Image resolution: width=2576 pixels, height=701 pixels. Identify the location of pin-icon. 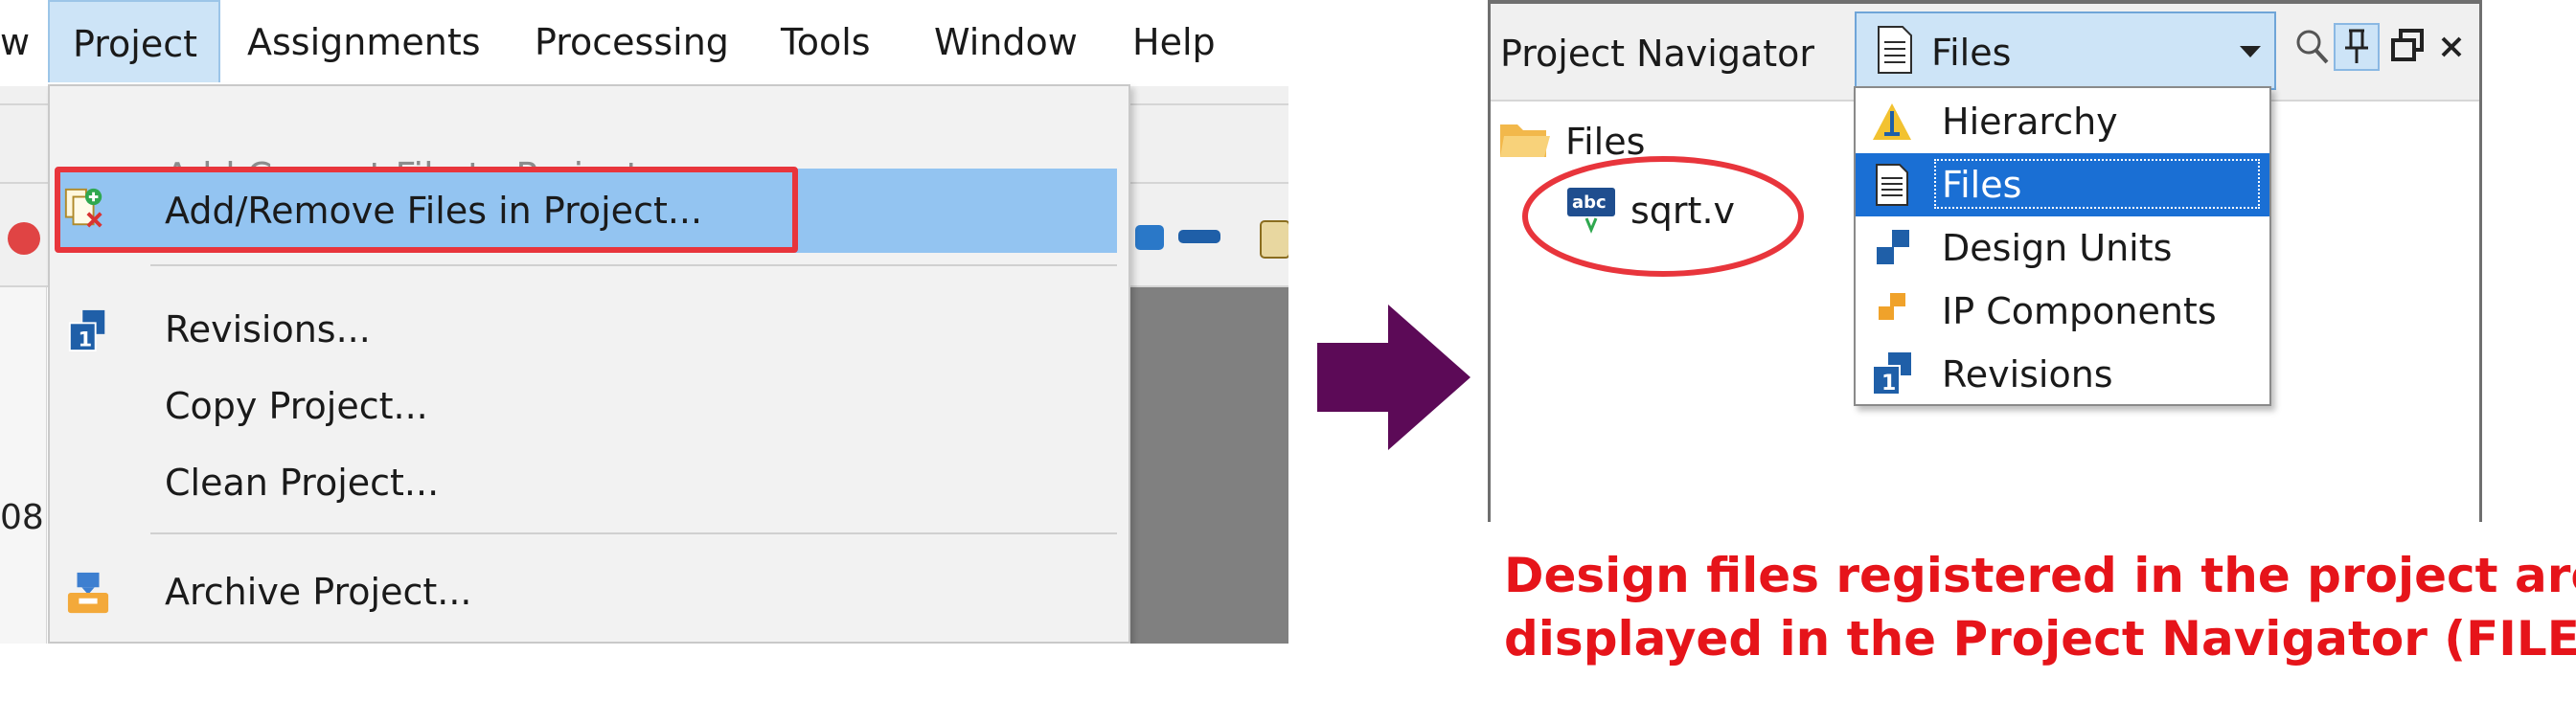
(2356, 46).